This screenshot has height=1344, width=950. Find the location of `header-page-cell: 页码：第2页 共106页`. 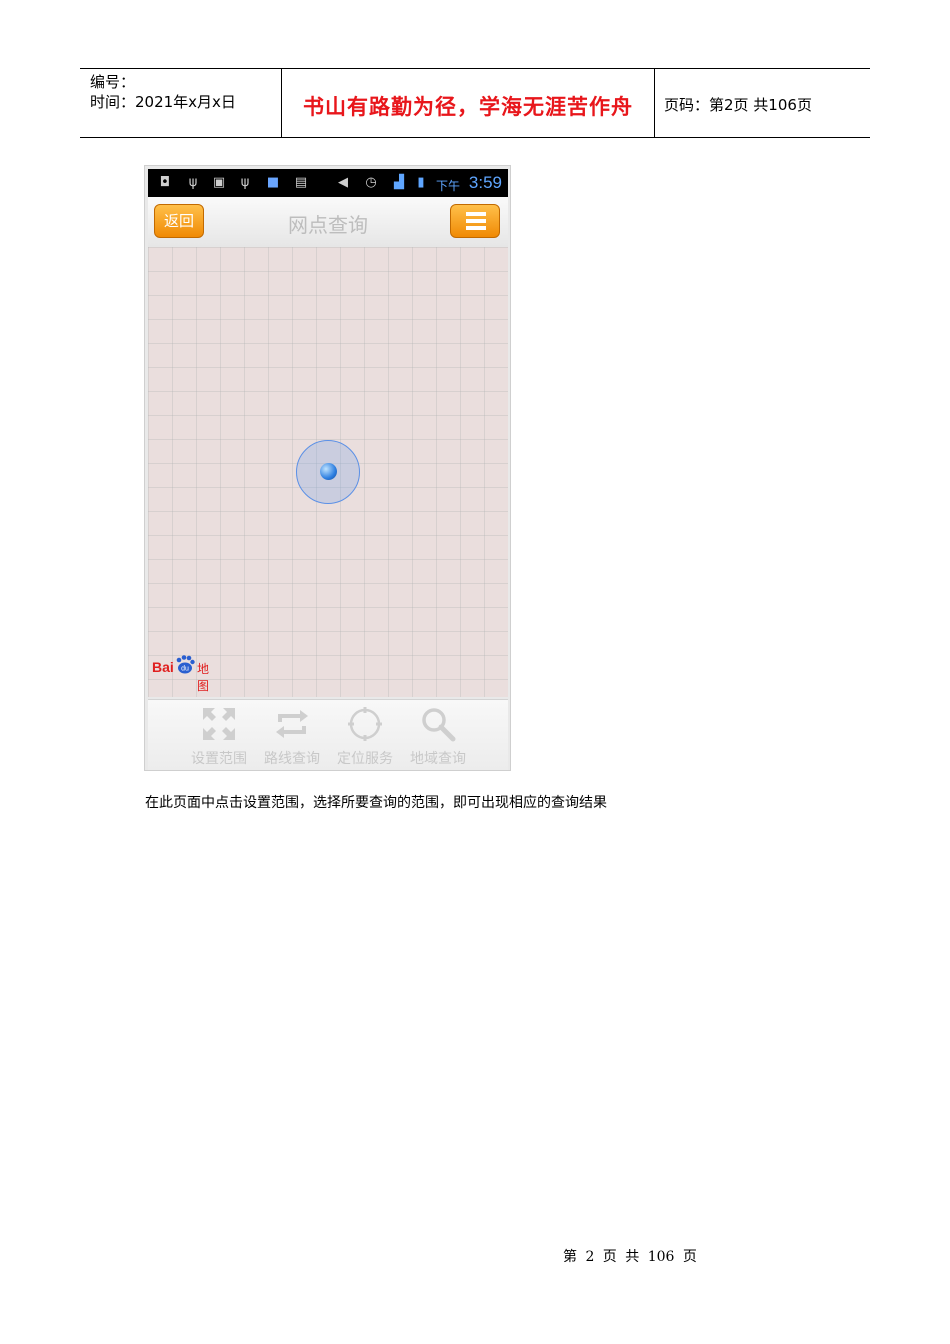

header-page-cell: 页码：第2页 共106页 is located at coordinates (762, 103).